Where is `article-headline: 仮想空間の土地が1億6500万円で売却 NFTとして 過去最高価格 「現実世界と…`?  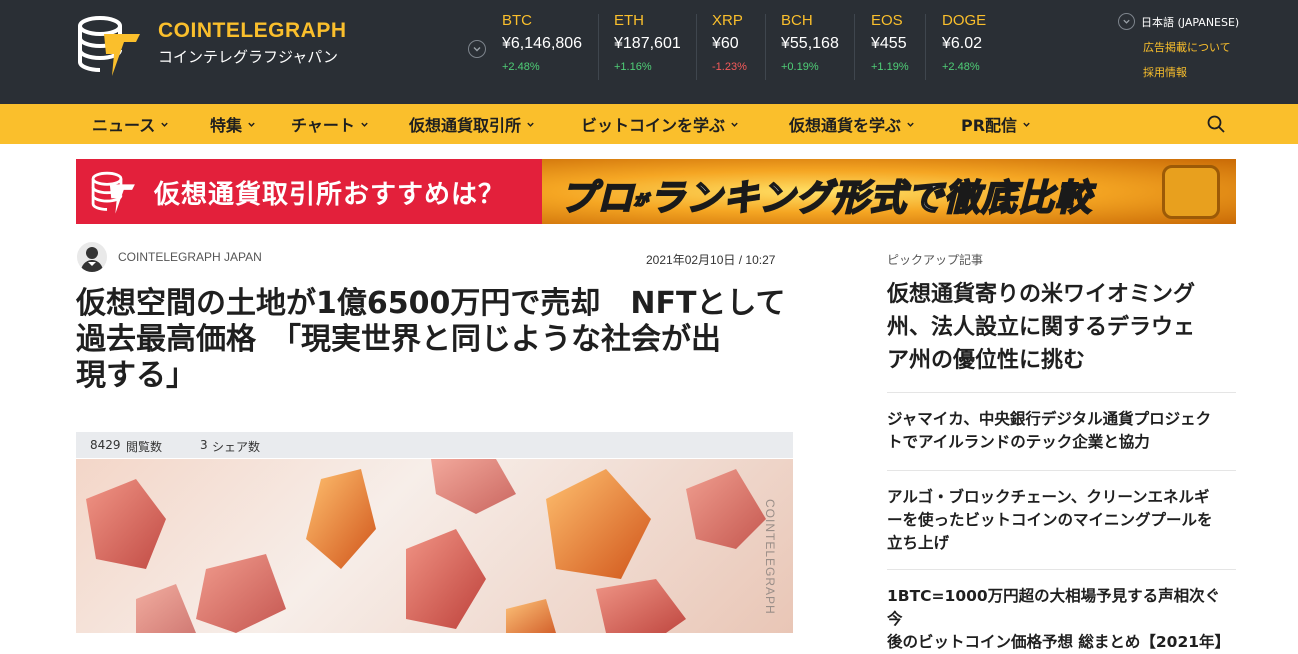
article-headline: 仮想空間の土地が1億6500万円で売却 NFTとして 過去最高価格 「現実世界と… is located at coordinates (436, 340).